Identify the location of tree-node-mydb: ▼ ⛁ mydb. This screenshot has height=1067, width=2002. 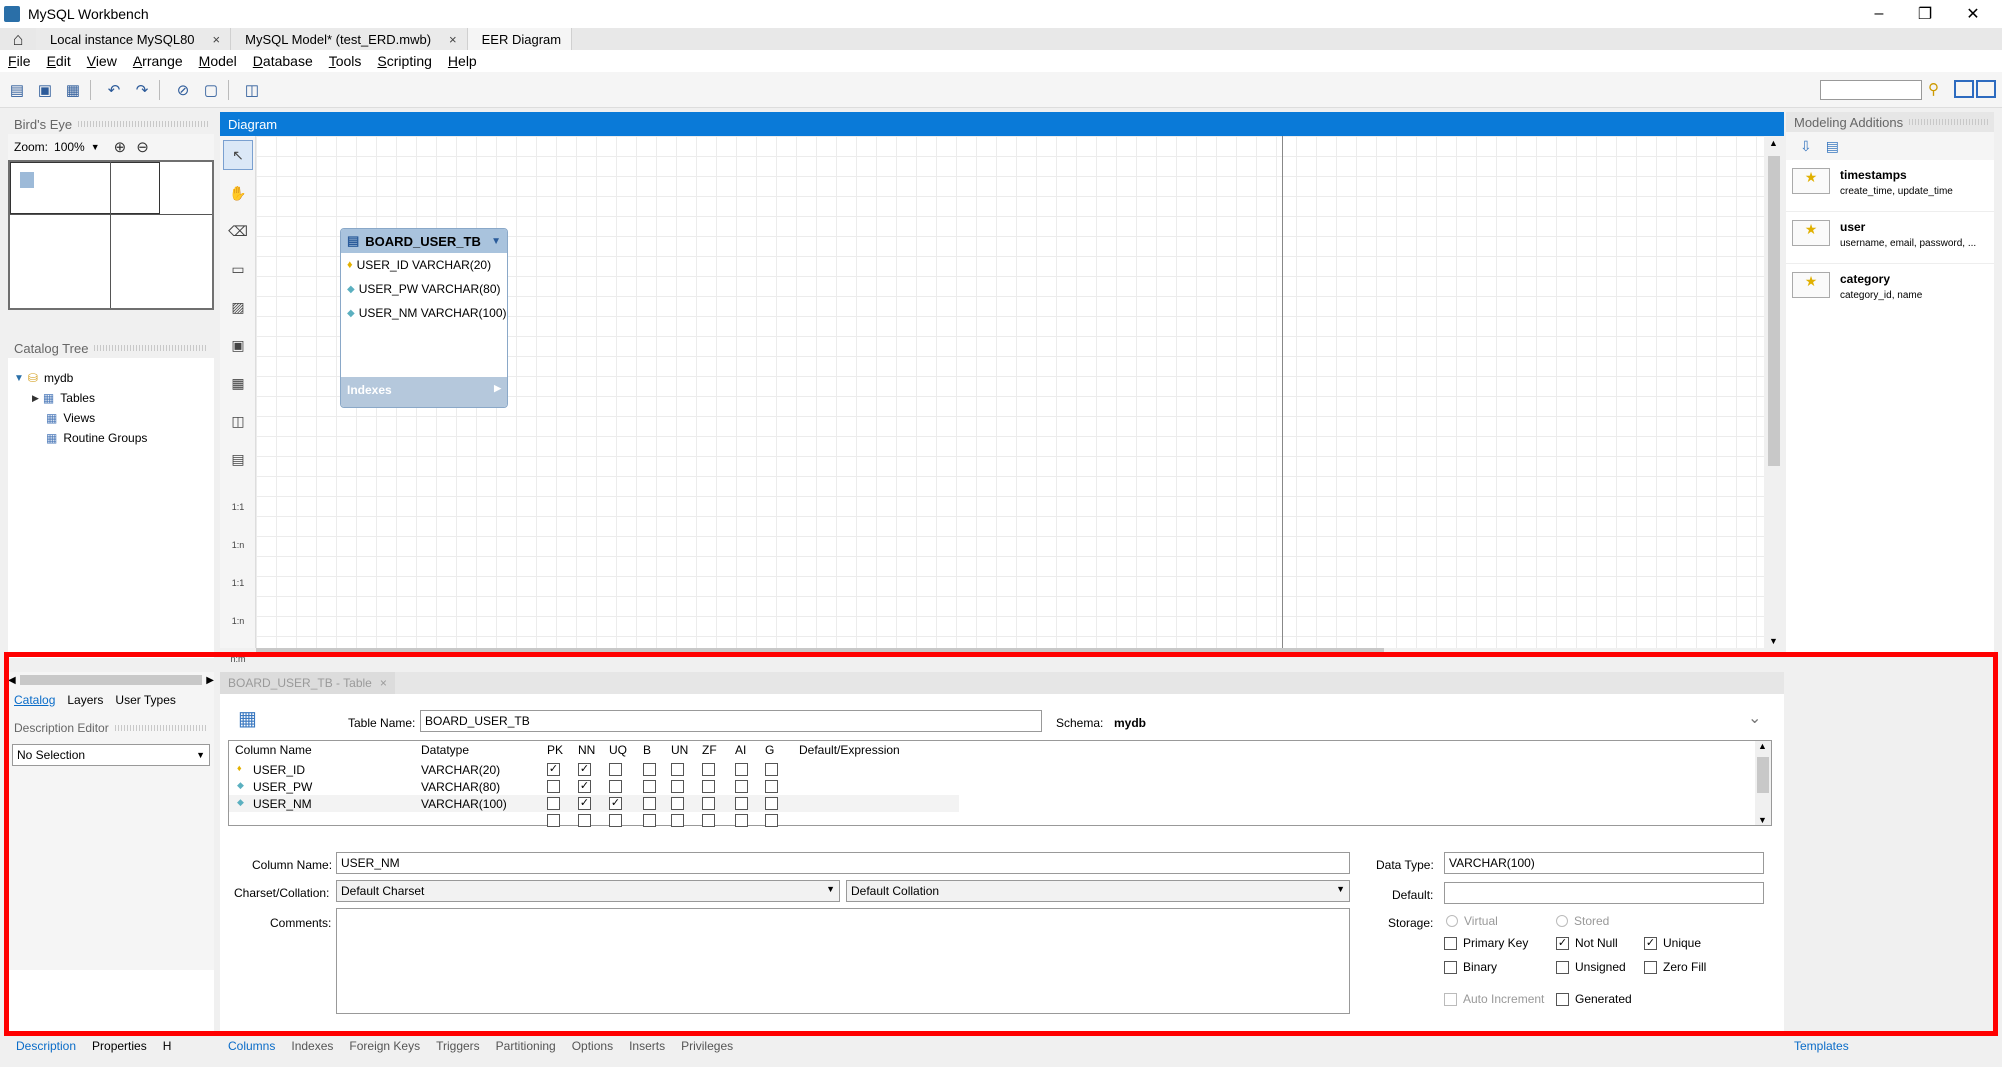
(111, 378).